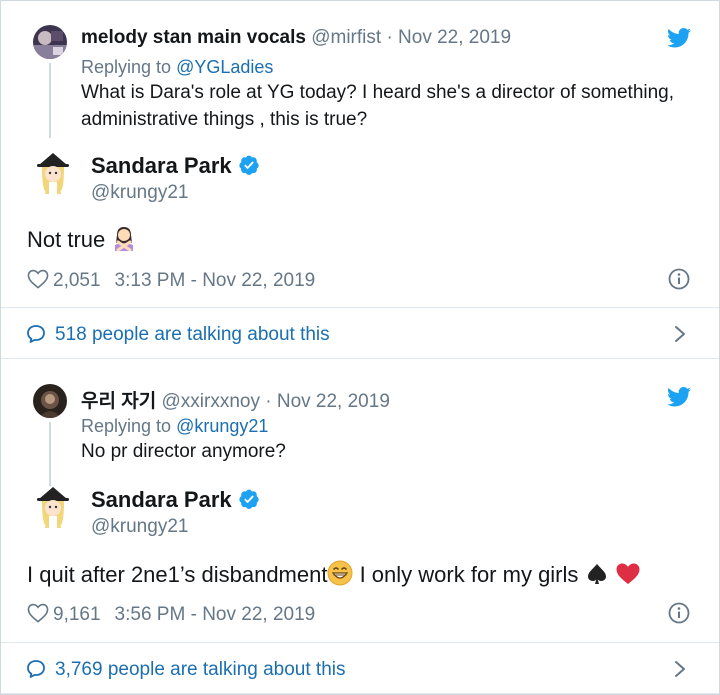 The image size is (720, 695). I want to click on main-author-name-2: Sandara Park, so click(175, 500).